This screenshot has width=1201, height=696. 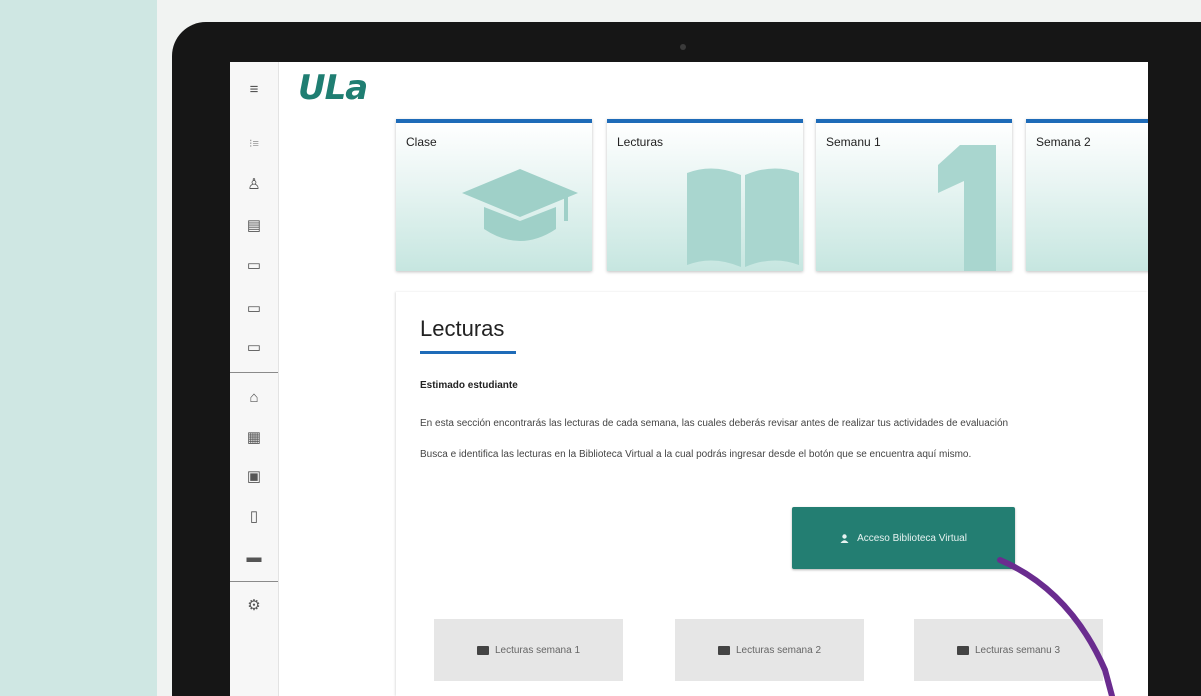 What do you see at coordinates (469, 385) in the screenshot?
I see `greeting-text: Estimado estudiante` at bounding box center [469, 385].